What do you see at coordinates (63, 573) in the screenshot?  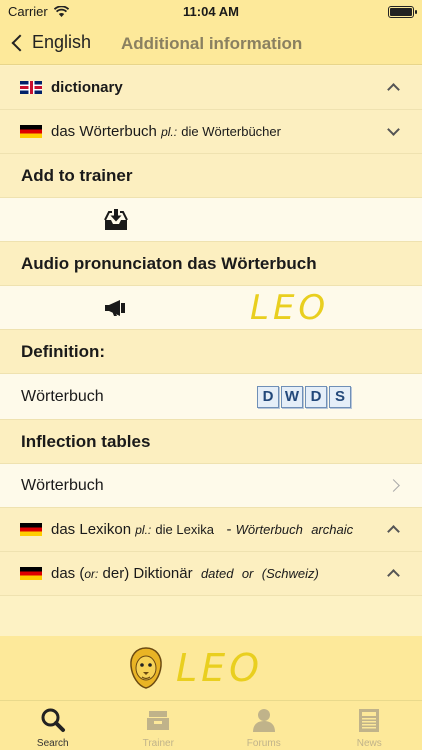 I see `entry-article: das` at bounding box center [63, 573].